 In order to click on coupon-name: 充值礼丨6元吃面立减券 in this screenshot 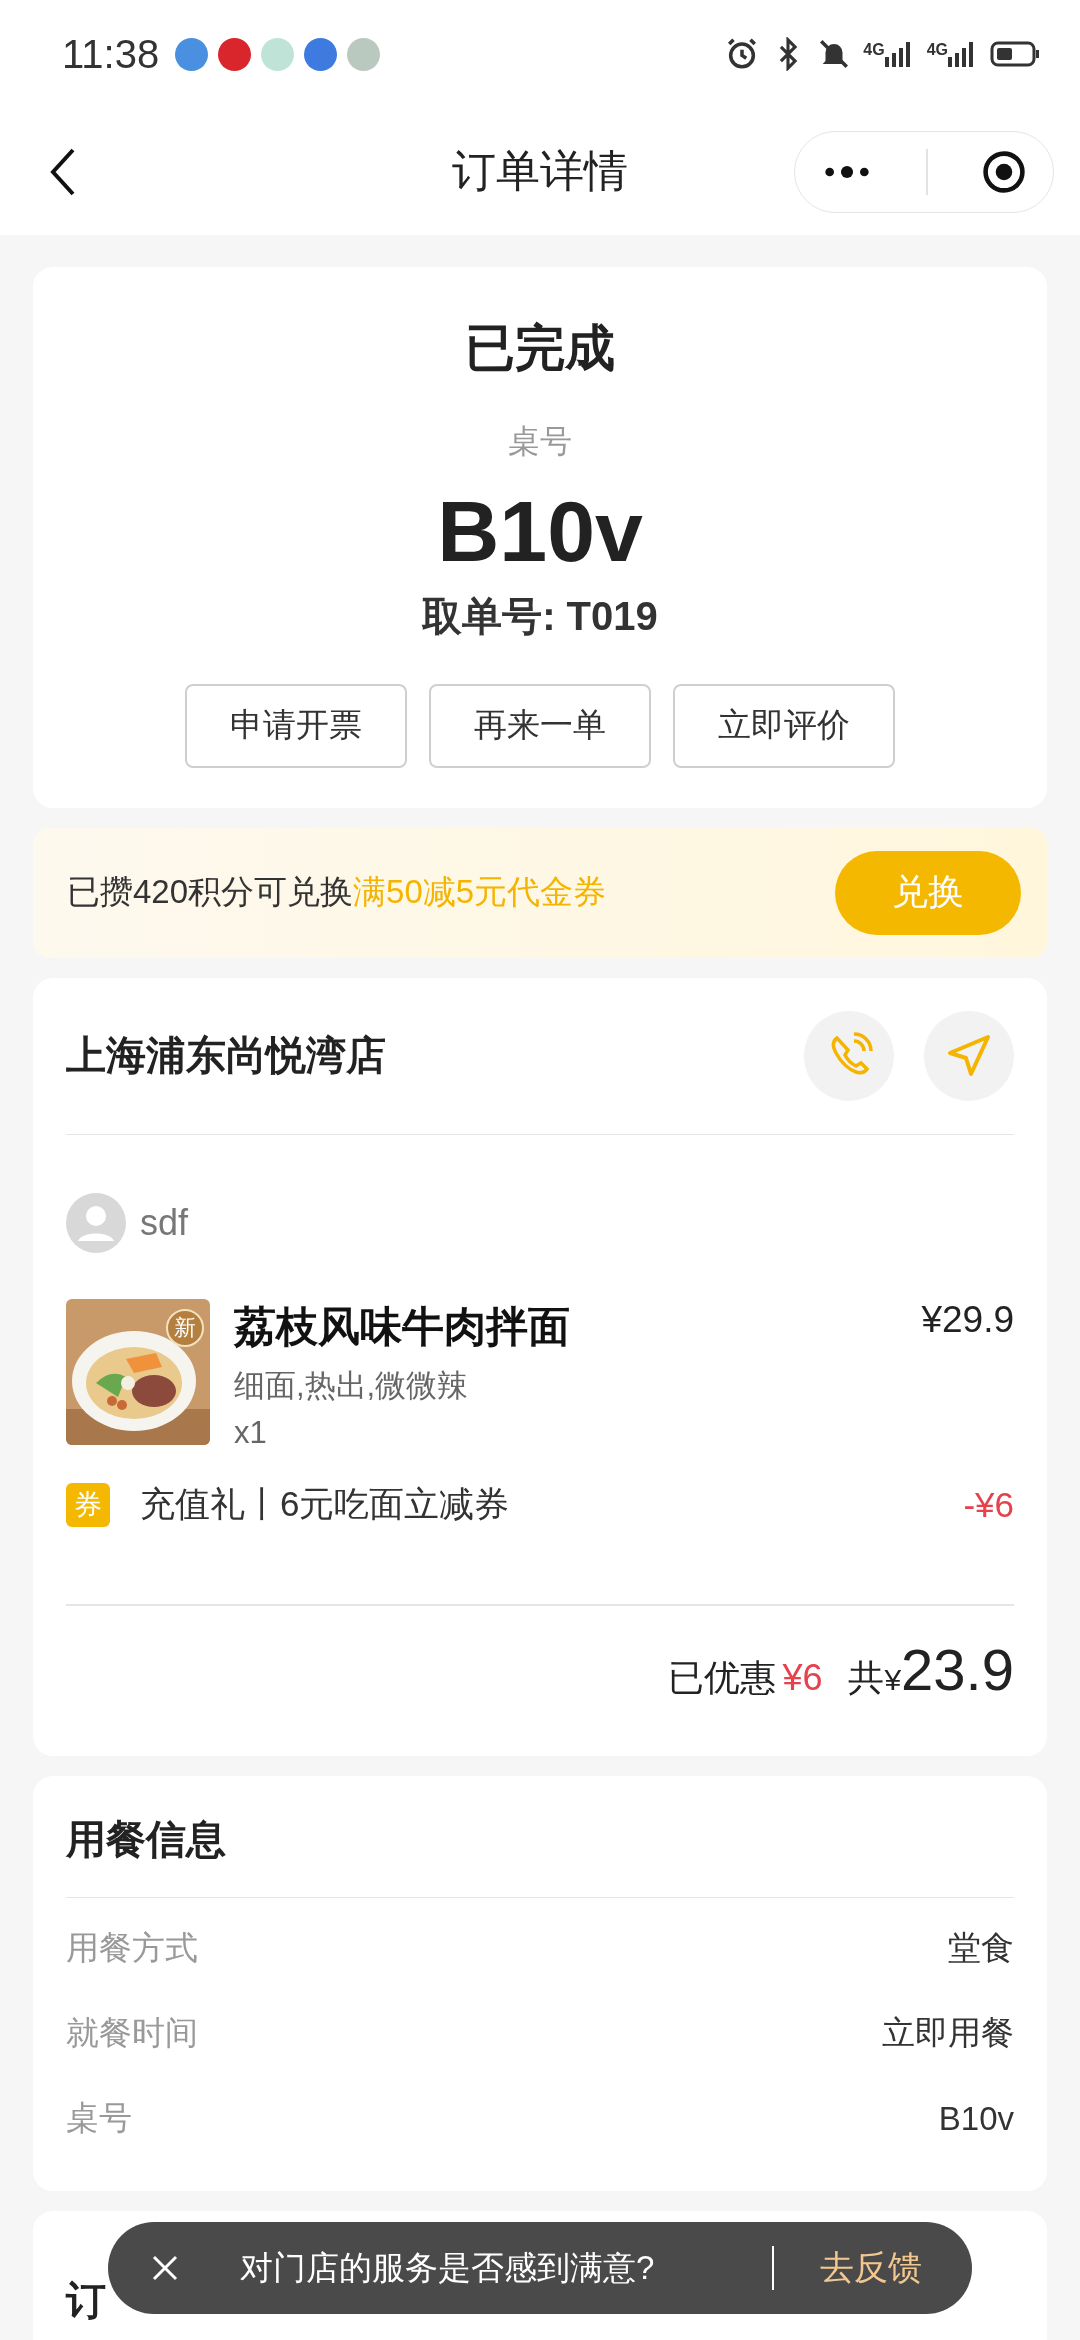, I will do `click(325, 1504)`.